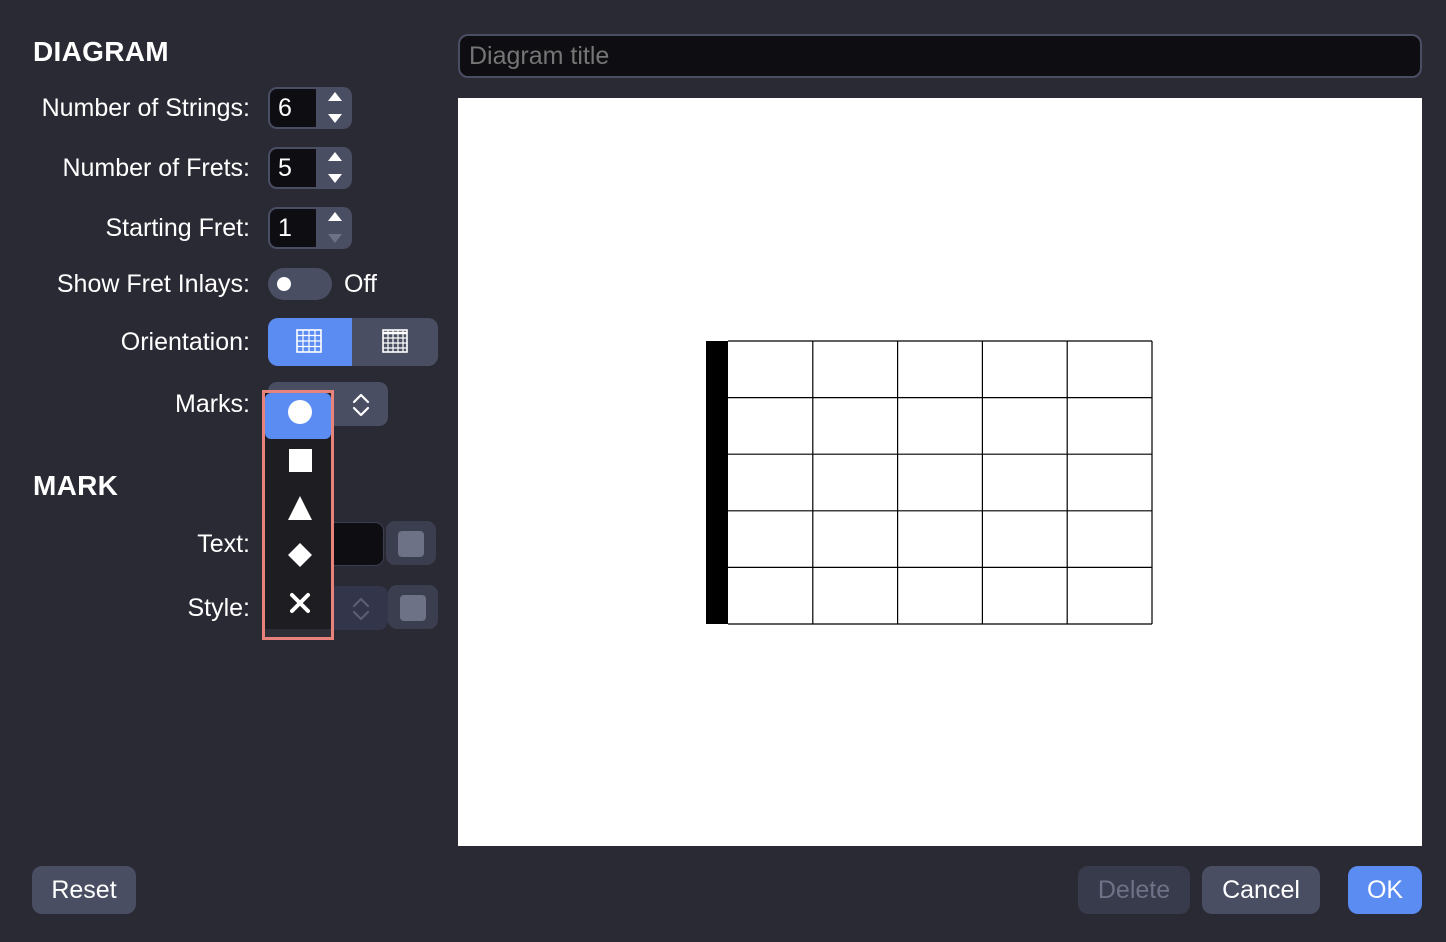 Image resolution: width=1446 pixels, height=942 pixels. I want to click on square-icon, so click(300, 460).